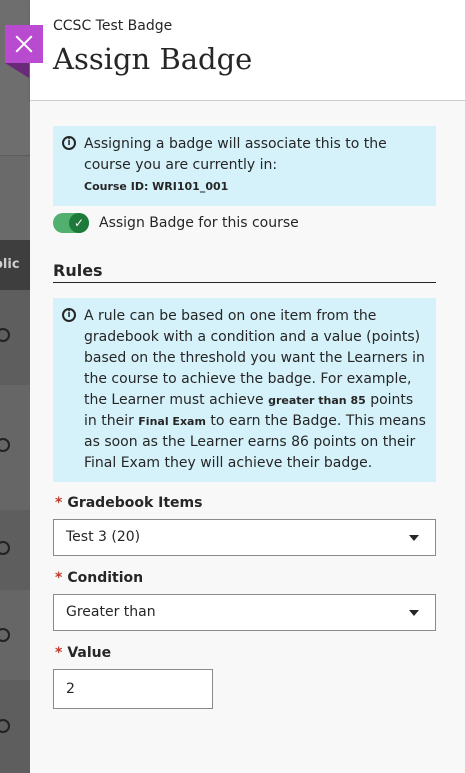  Describe the element at coordinates (103, 537) in the screenshot. I see `gradebook-items-value: Test 3 (20)` at that location.